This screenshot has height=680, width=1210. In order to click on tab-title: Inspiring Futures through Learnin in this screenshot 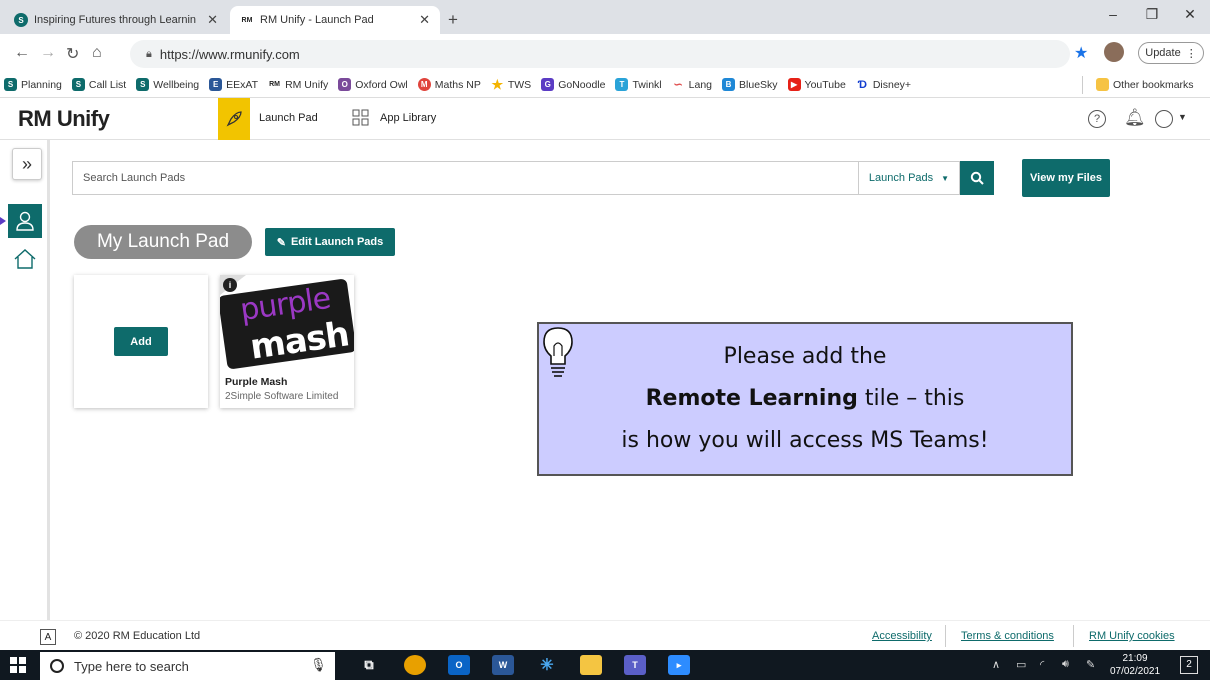, I will do `click(115, 20)`.